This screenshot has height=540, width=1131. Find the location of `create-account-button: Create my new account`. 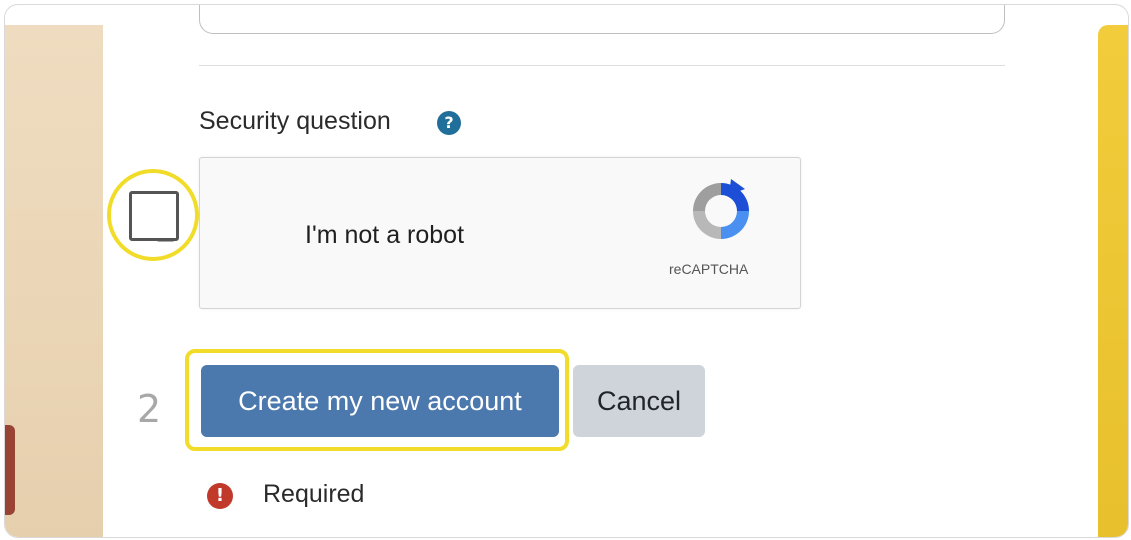

create-account-button: Create my new account is located at coordinates (380, 401).